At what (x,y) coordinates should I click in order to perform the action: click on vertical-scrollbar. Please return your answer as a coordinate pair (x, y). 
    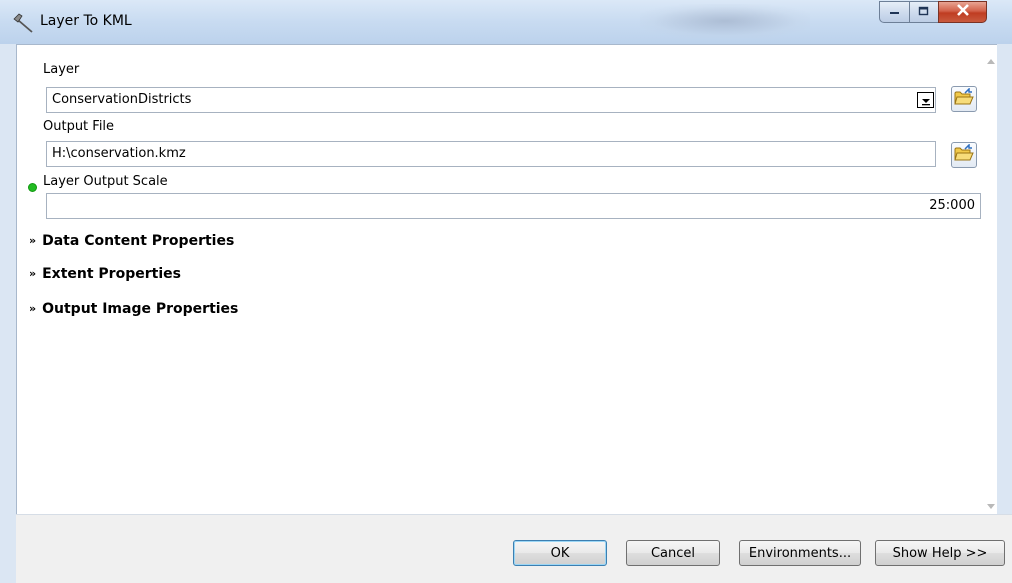
    Looking at the image, I should click on (990, 280).